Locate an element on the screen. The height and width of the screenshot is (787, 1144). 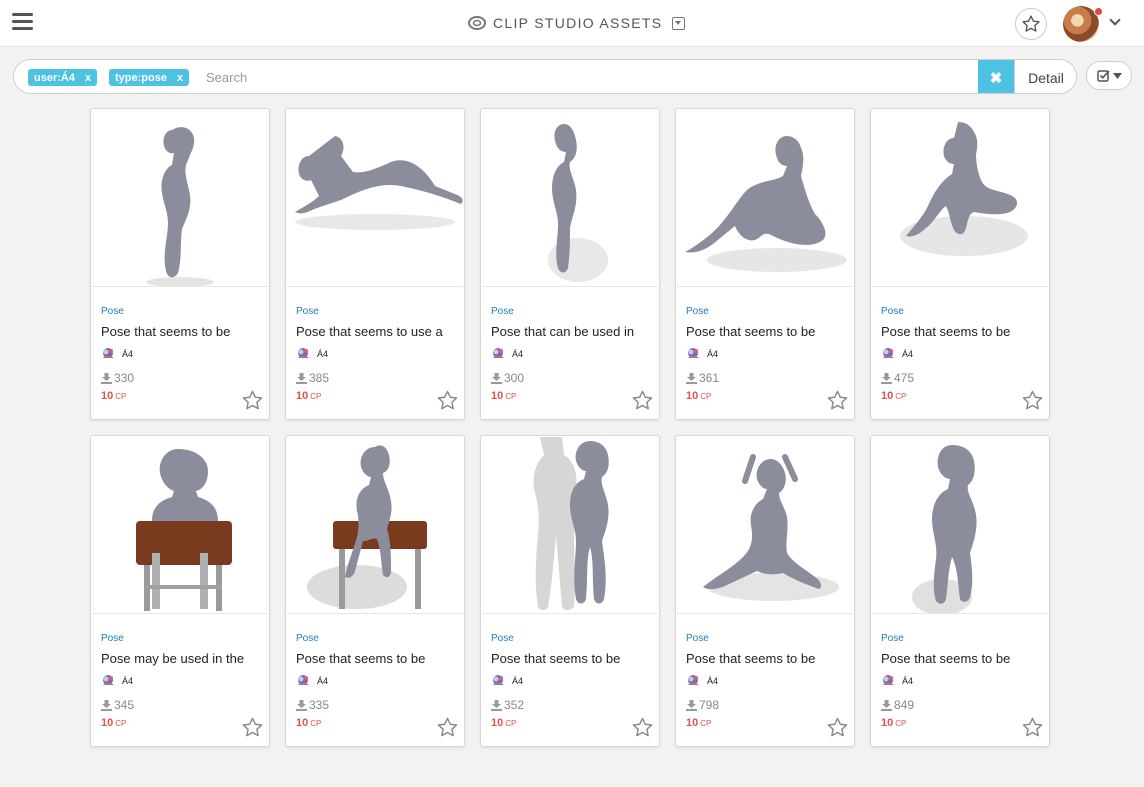
hamburger-menu-icon is located at coordinates (22, 22).